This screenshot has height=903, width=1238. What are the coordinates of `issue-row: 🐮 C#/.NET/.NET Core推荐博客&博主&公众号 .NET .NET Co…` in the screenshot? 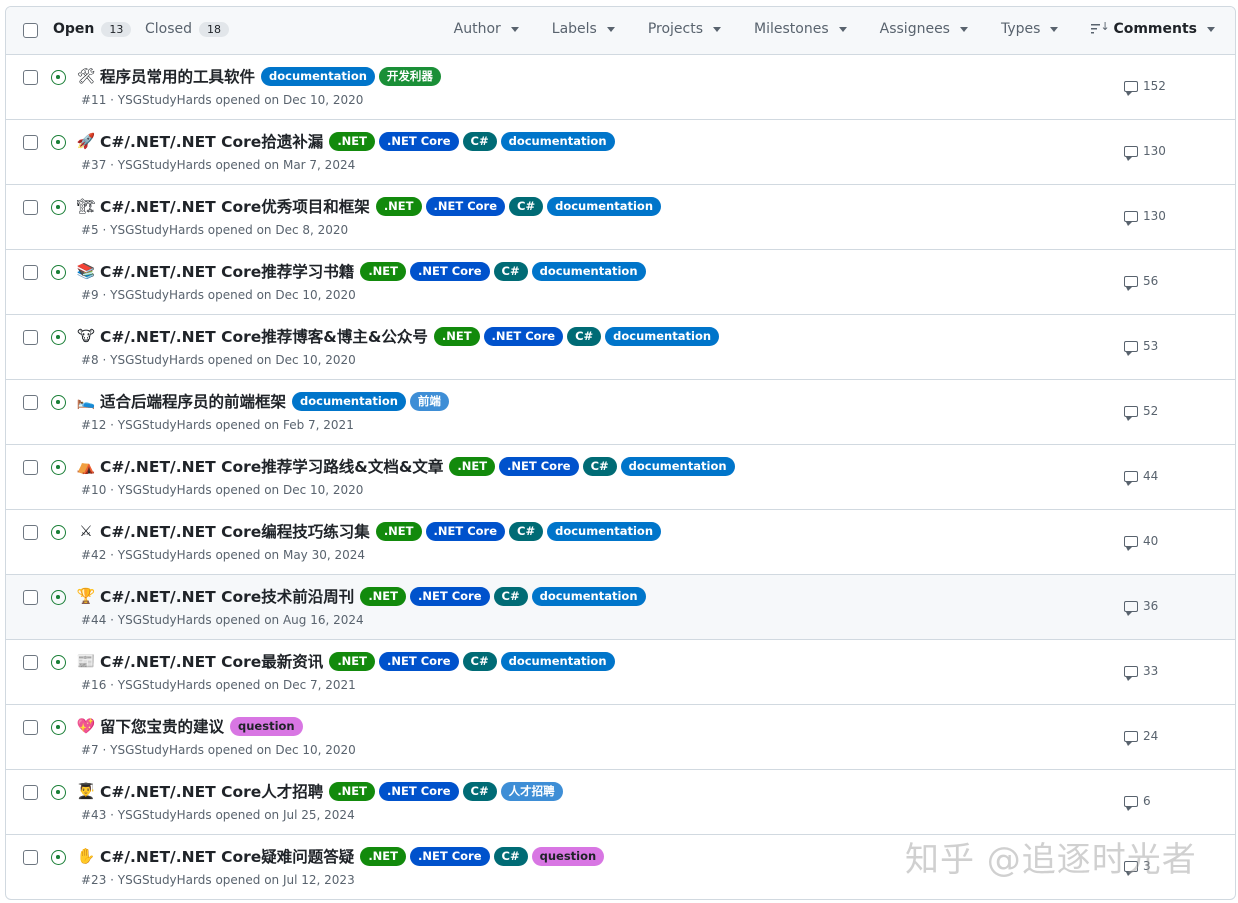 It's located at (620, 347).